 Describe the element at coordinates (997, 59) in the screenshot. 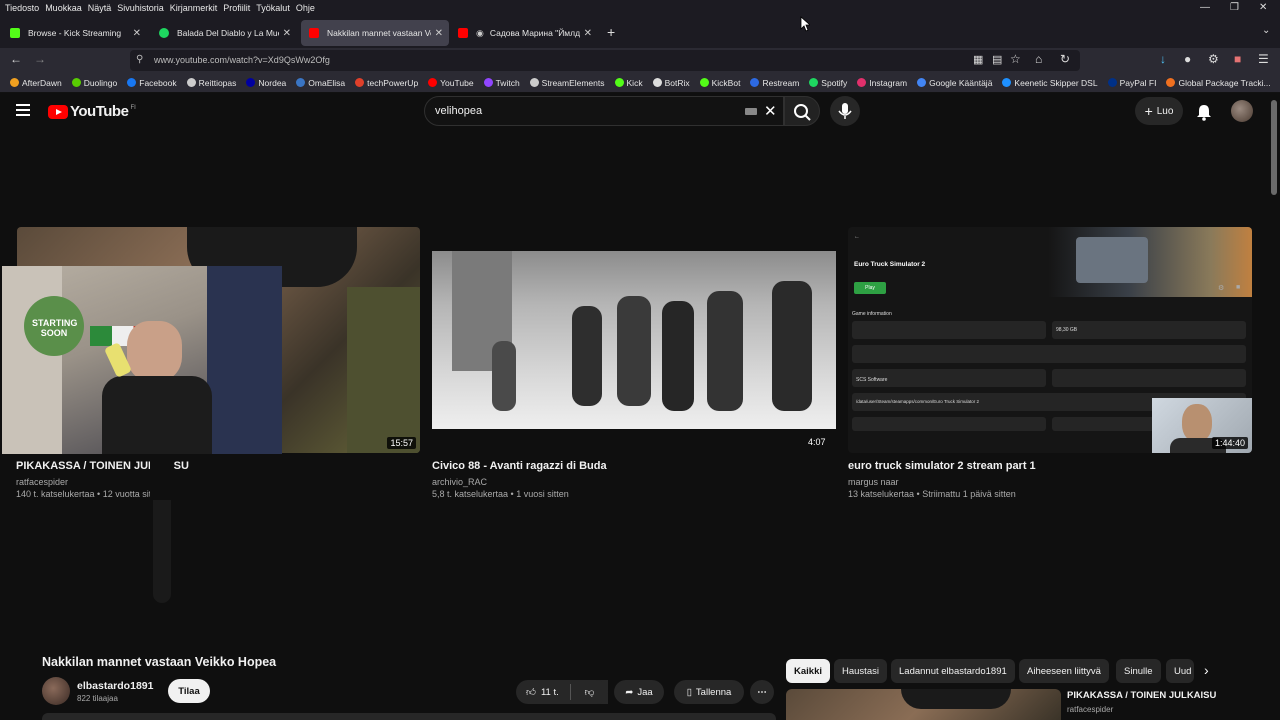

I see `reader-icon: ▤` at that location.